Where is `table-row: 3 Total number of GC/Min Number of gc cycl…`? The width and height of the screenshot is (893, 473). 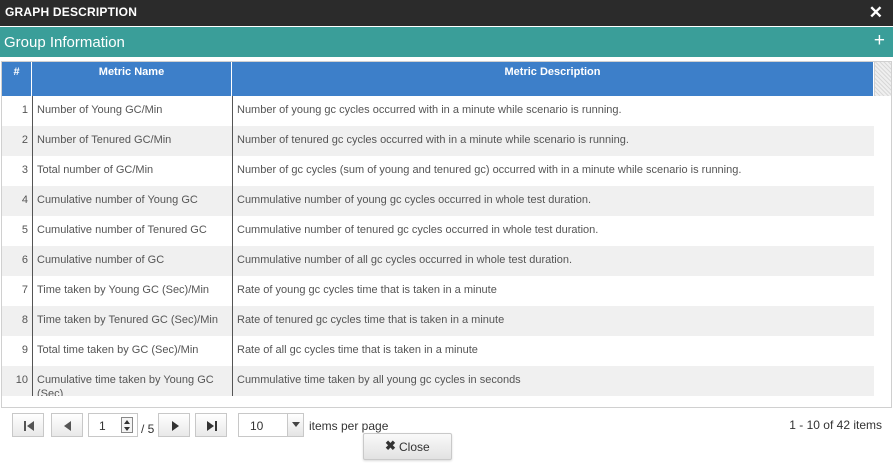 table-row: 3 Total number of GC/Min Number of gc cycl… is located at coordinates (438, 171).